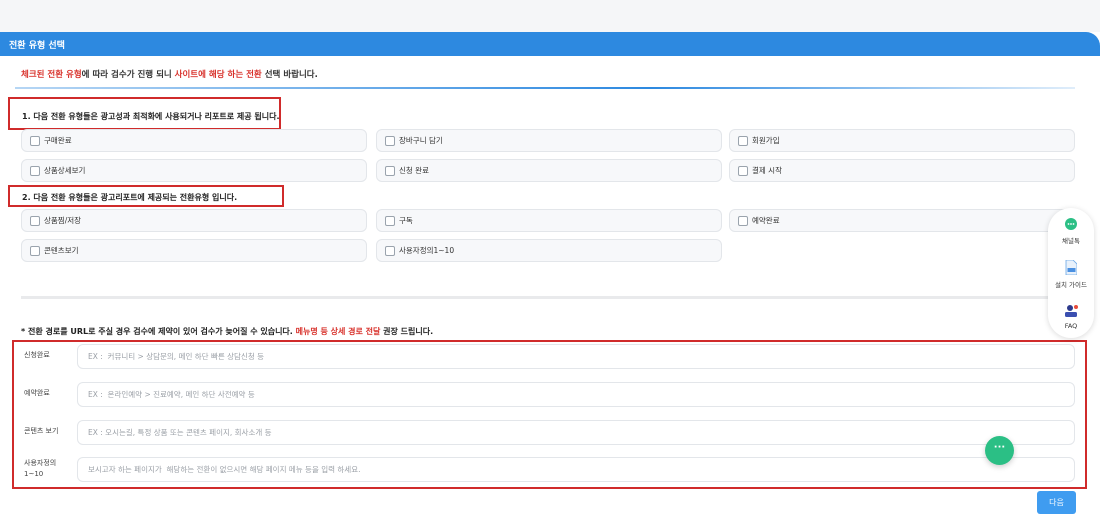 The height and width of the screenshot is (526, 1100). Describe the element at coordinates (549, 170) in the screenshot. I see `checkbox-application-complete: 신청 완료` at that location.